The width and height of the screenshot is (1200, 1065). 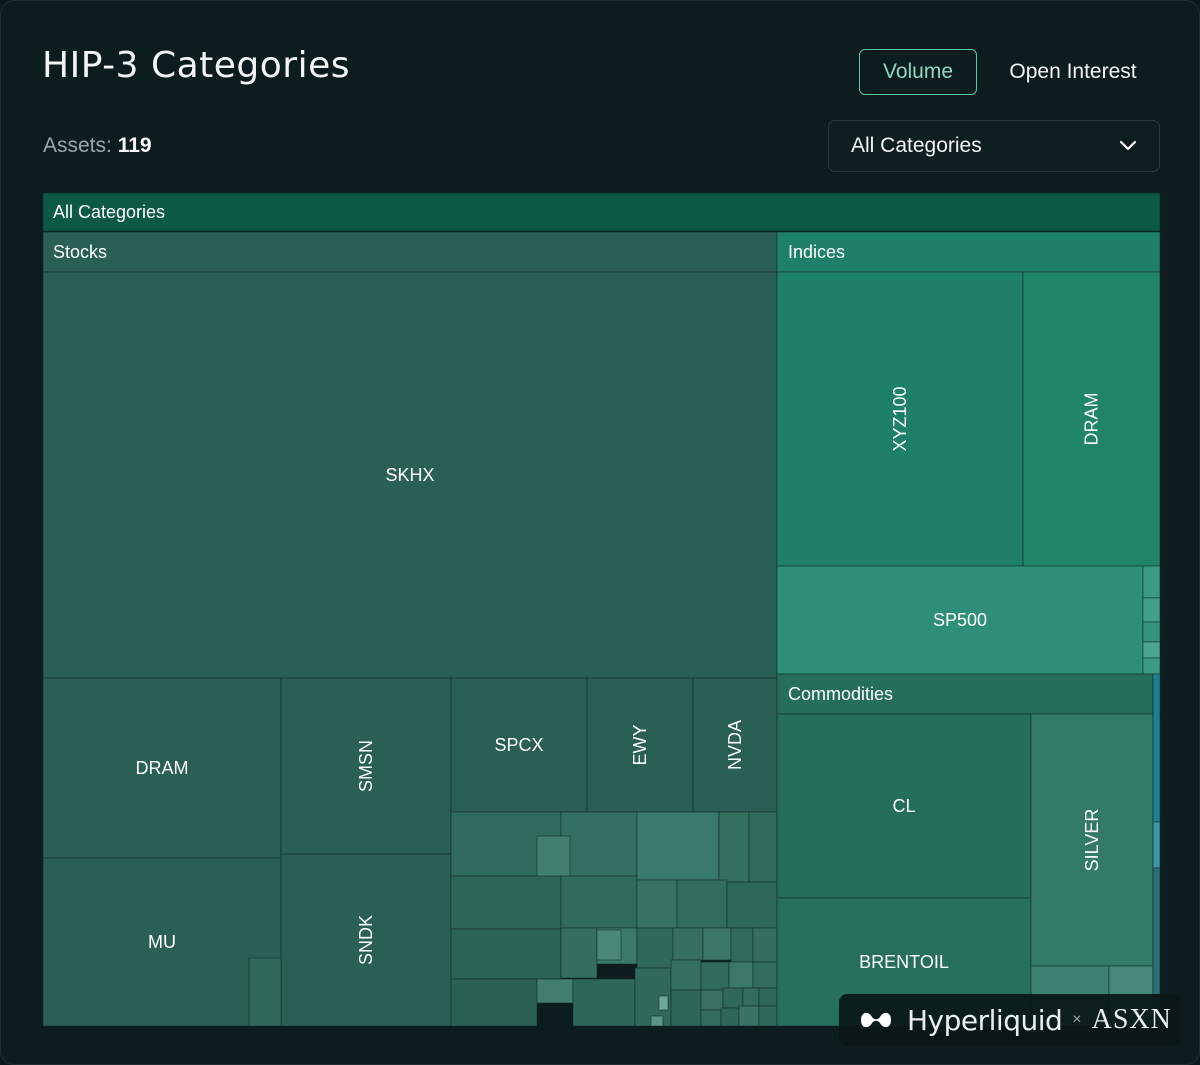 What do you see at coordinates (640, 744) in the screenshot?
I see `treemap-tile-stocks-ewy-label: EWY` at bounding box center [640, 744].